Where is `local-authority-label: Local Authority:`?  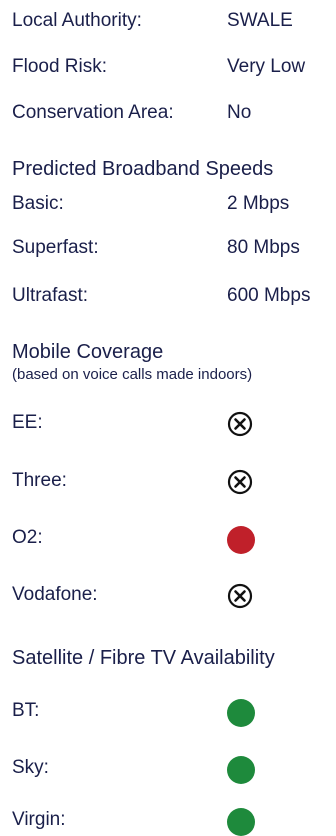
local-authority-label: Local Authority: is located at coordinates (77, 20).